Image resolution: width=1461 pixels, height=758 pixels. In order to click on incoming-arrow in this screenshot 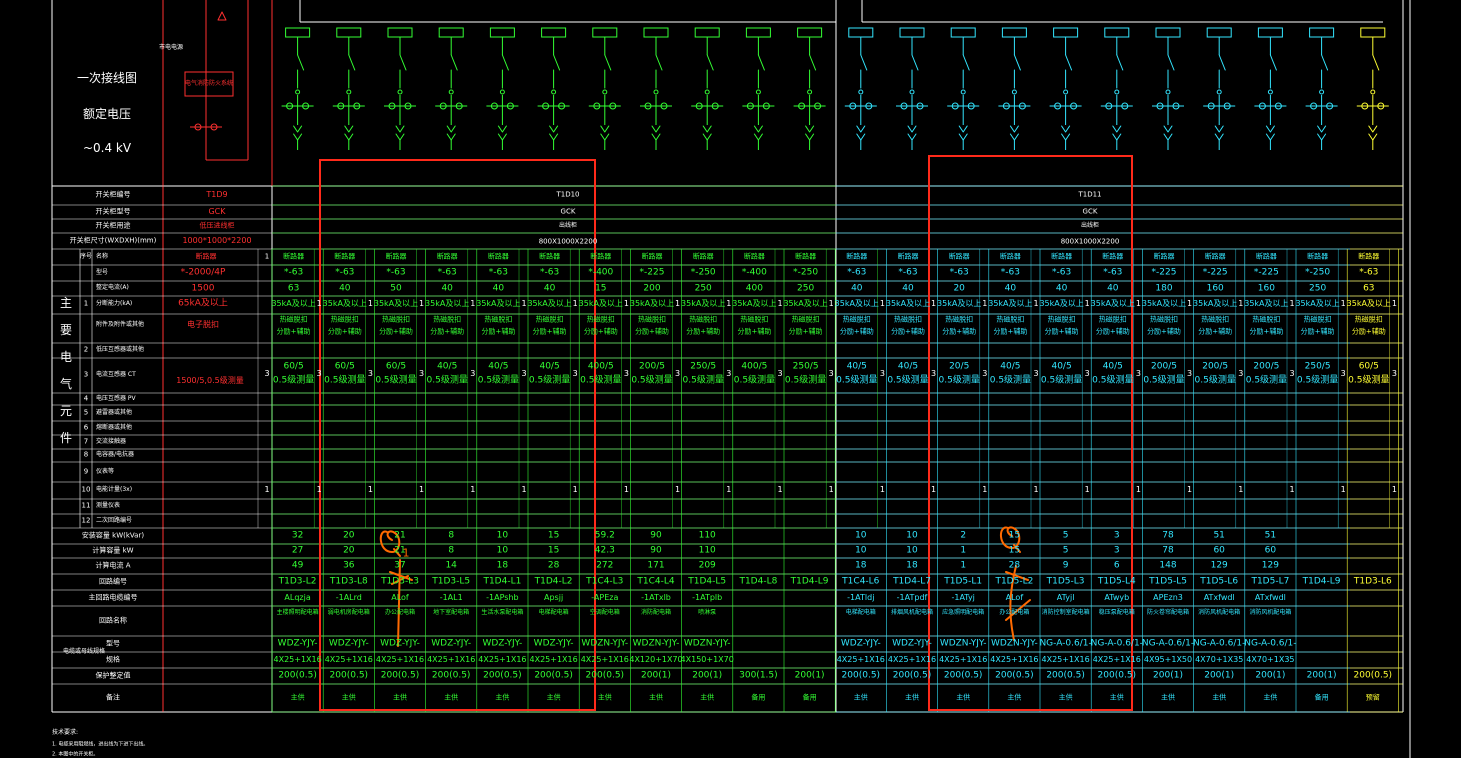, I will do `click(222, 16)`.